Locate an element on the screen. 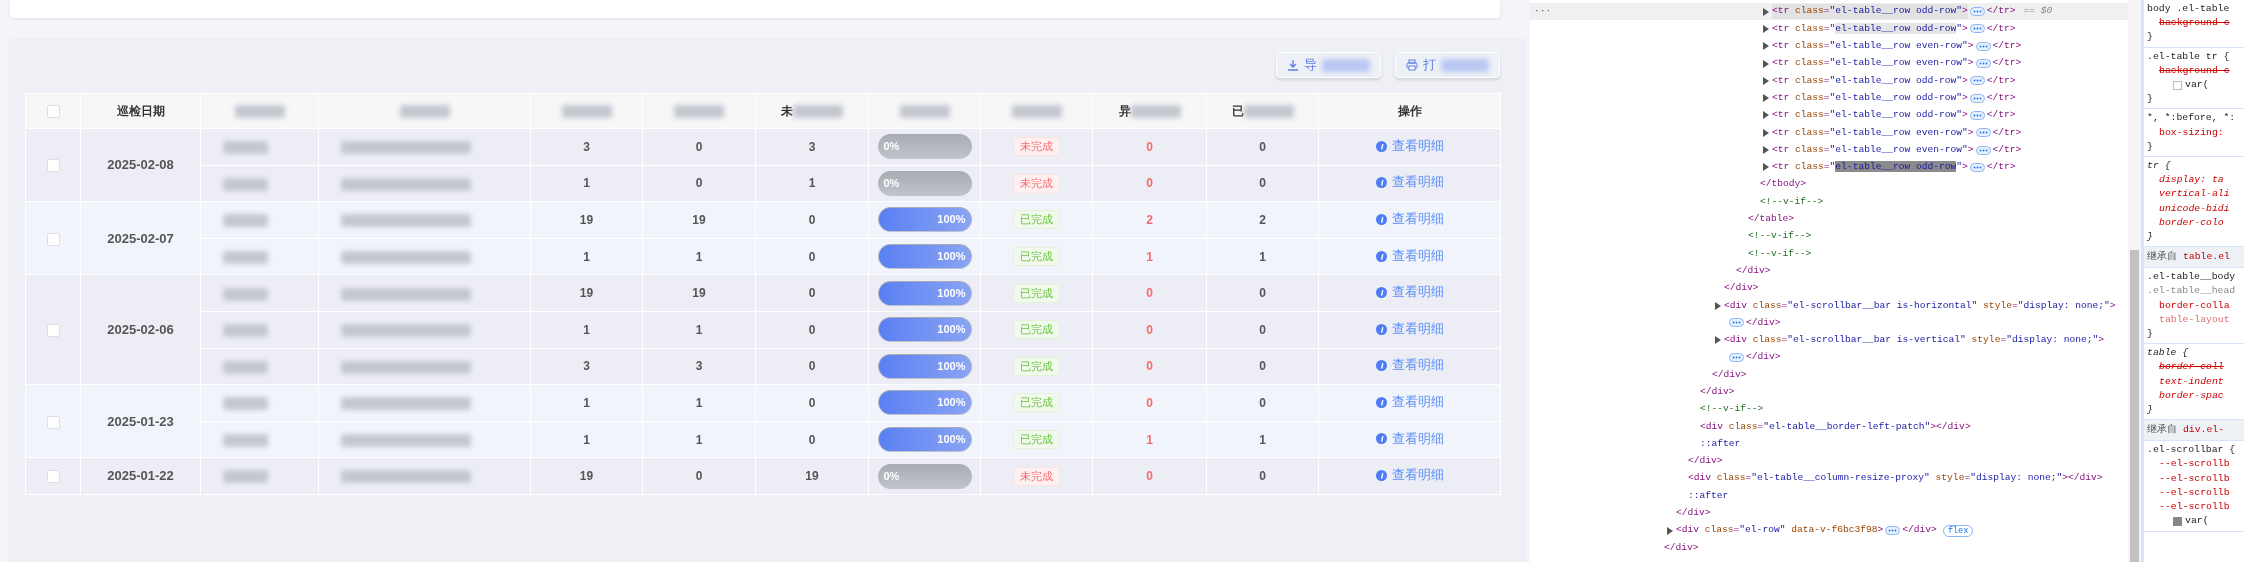  date-text: 2025-02-06 is located at coordinates (140, 329).